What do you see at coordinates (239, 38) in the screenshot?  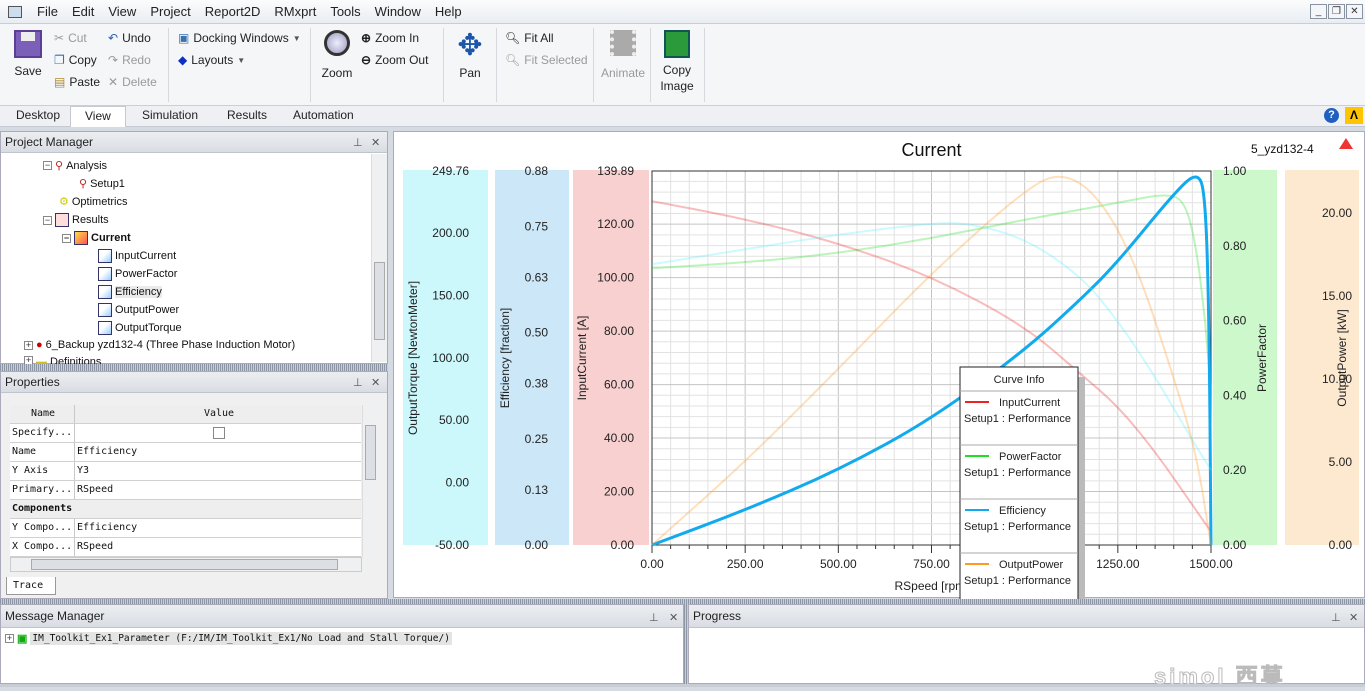 I see `docking-windows-button: ▣ Docking Windows ▼` at bounding box center [239, 38].